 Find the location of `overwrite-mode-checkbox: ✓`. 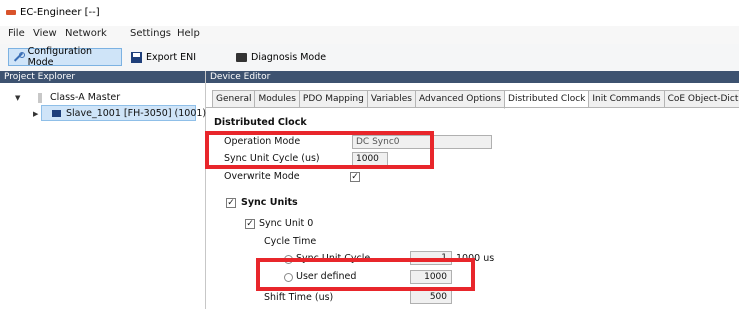

overwrite-mode-checkbox: ✓ is located at coordinates (355, 177).